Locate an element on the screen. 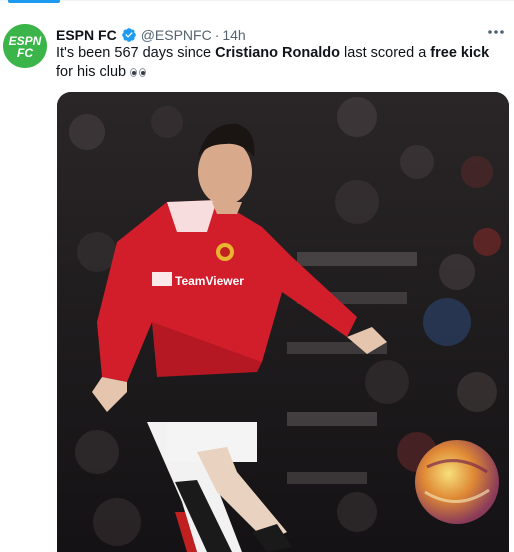  highlight-free-kick: free kick is located at coordinates (460, 53).